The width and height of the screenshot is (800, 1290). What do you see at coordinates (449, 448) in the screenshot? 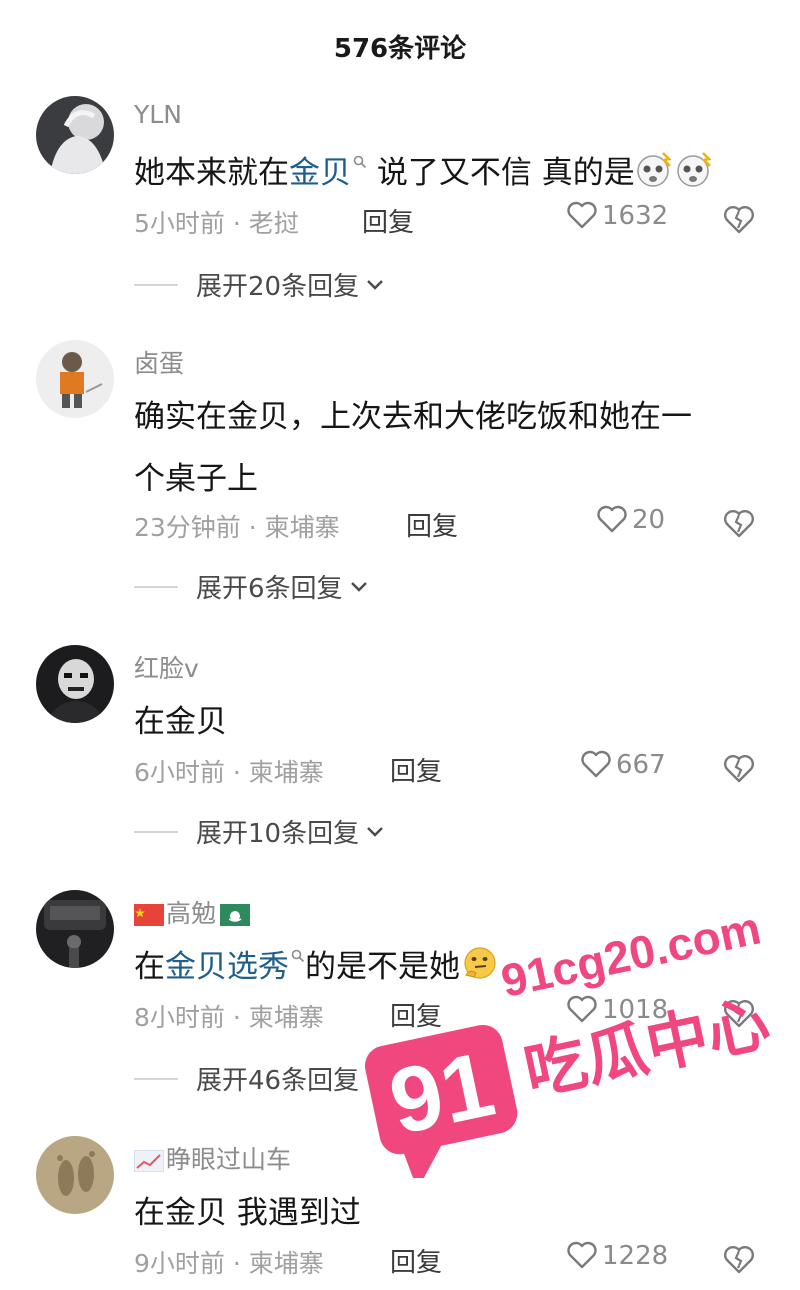
I see `comment-text: 确实在金贝，上次去和大佬吃饭和她在一 个桌子上` at bounding box center [449, 448].